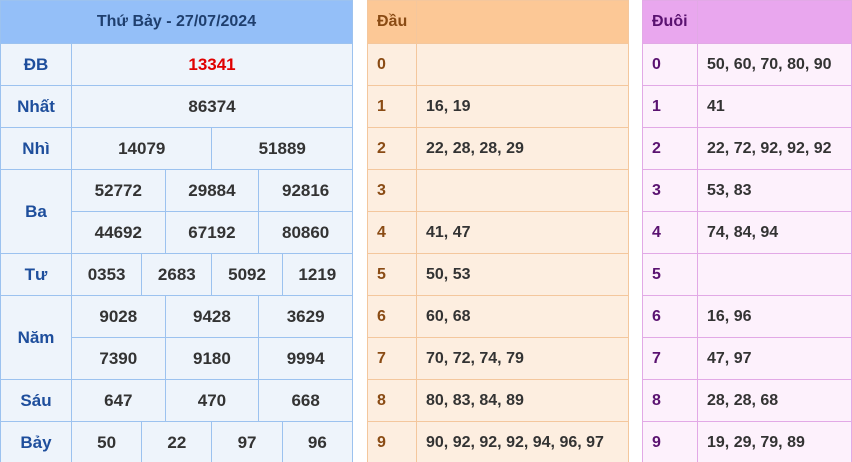 The width and height of the screenshot is (852, 462). What do you see at coordinates (670, 400) in the screenshot?
I see `duoi-key: 8` at bounding box center [670, 400].